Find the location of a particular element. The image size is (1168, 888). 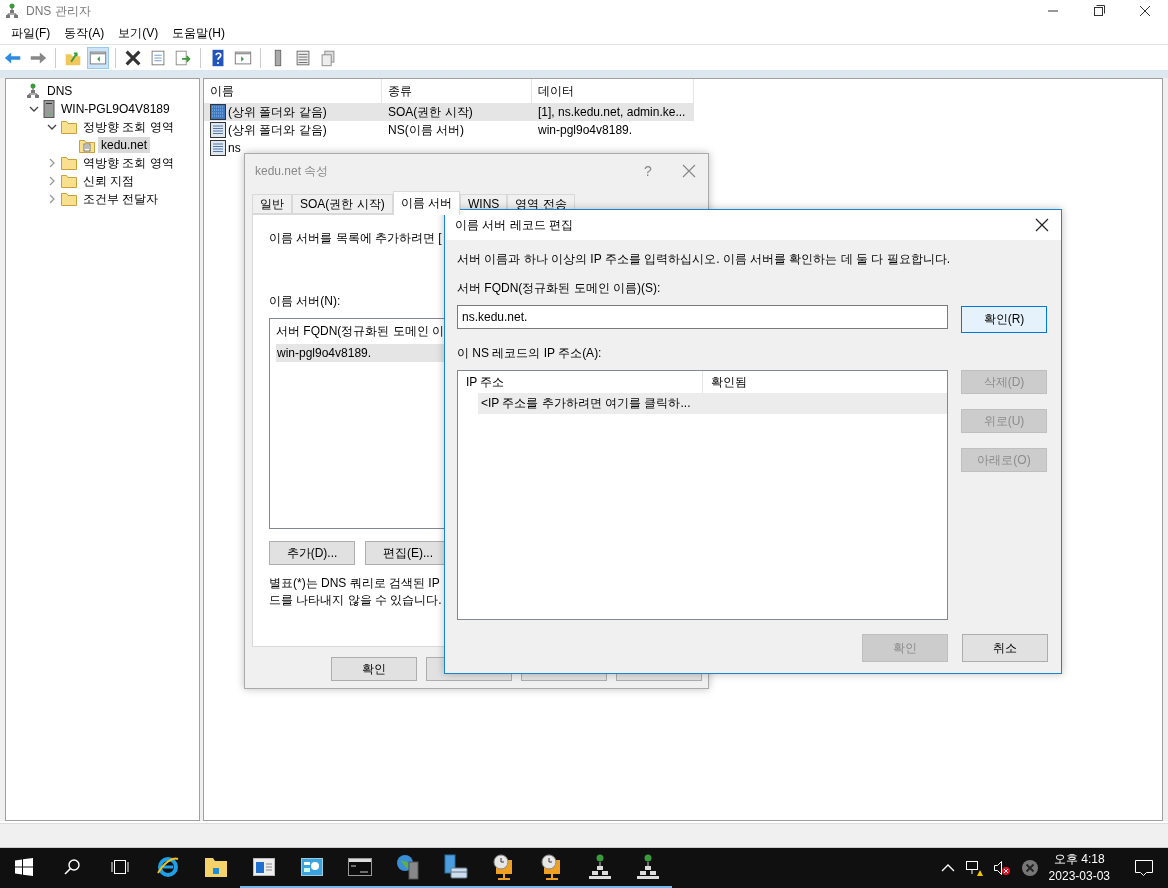

window-icon is located at coordinates (264, 867).